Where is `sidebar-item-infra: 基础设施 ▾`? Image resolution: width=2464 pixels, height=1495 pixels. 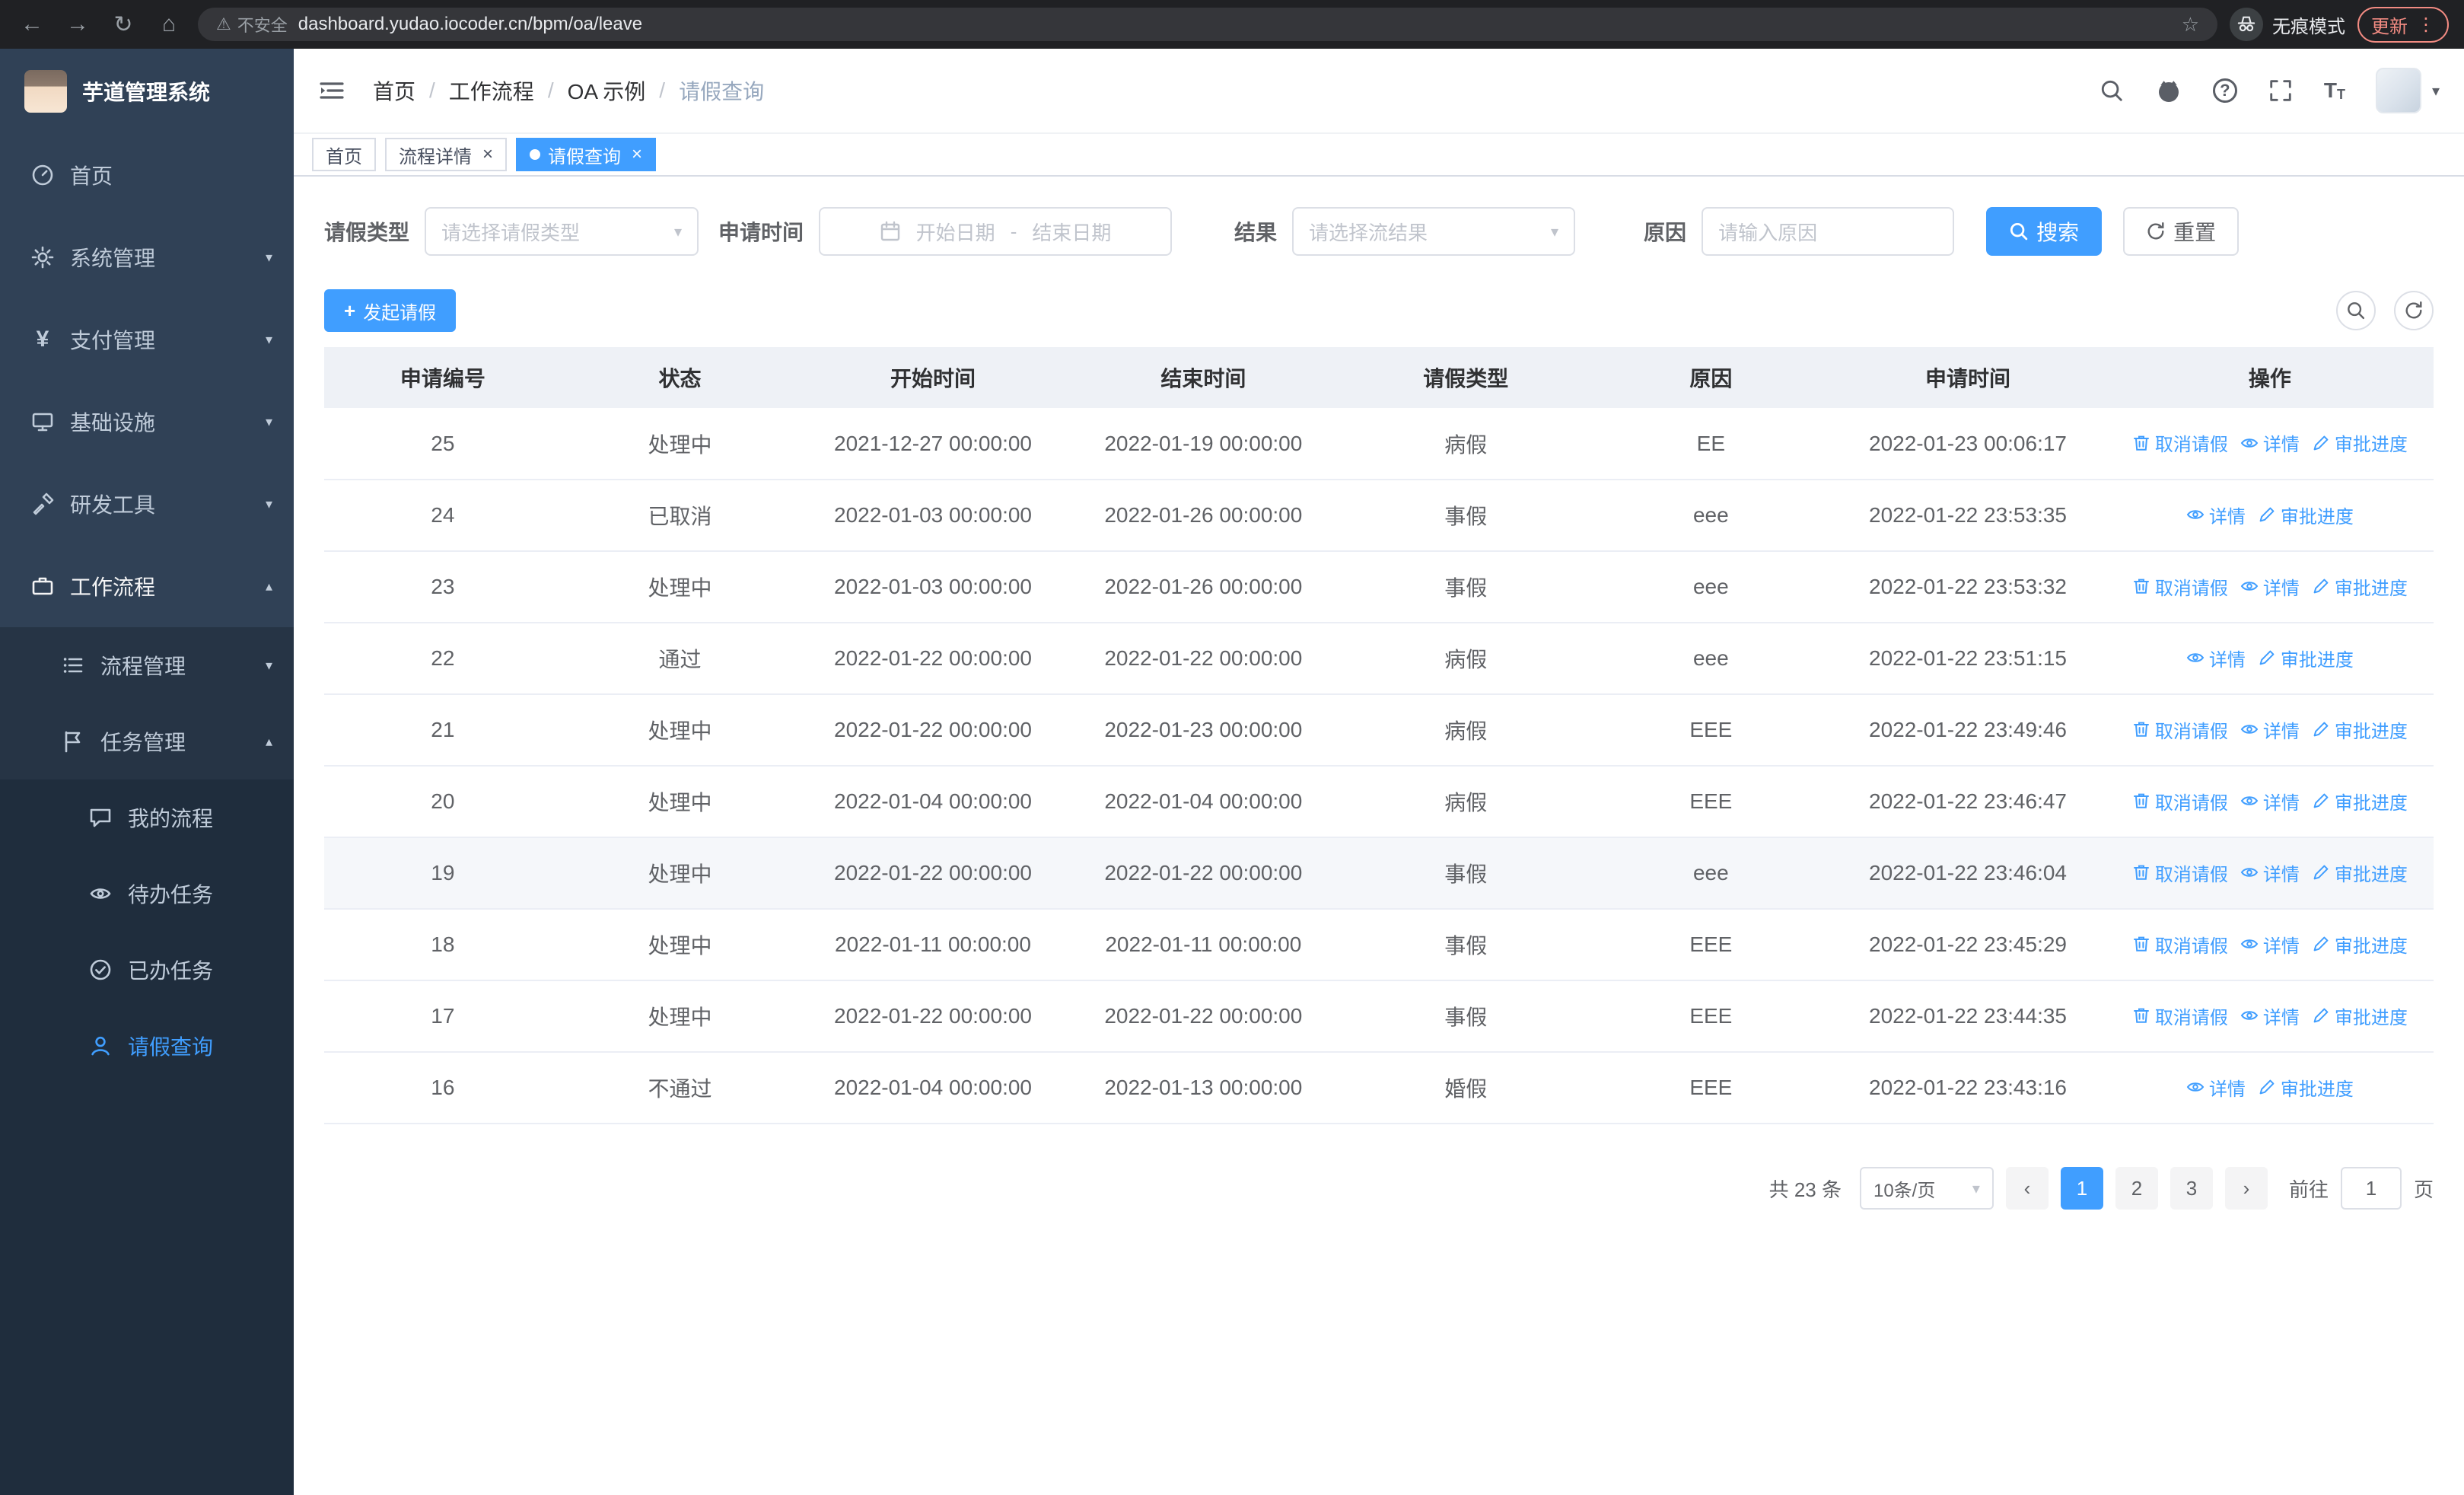
sidebar-item-infra: 基础设施 ▾ is located at coordinates (147, 422).